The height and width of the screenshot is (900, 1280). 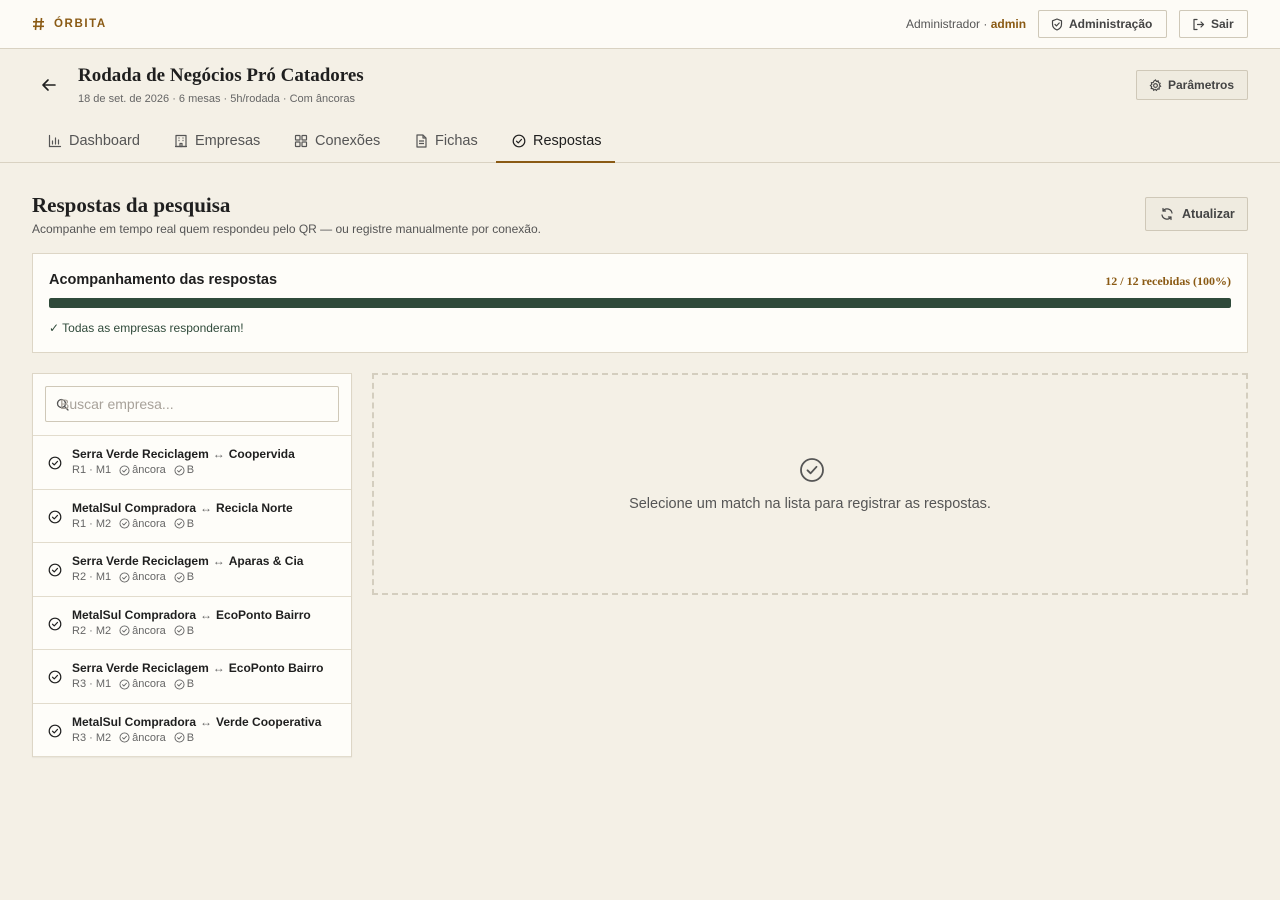 I want to click on match-meta: R3 · M1 âncora B, so click(x=133, y=684).